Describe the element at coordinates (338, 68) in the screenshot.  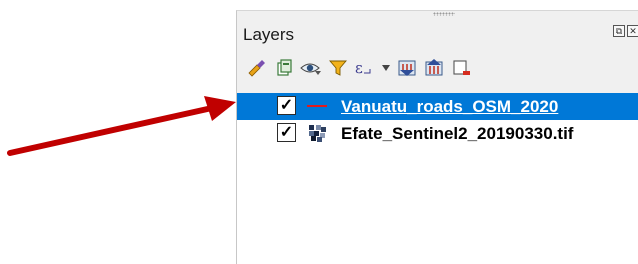
I see `filter-icon` at that location.